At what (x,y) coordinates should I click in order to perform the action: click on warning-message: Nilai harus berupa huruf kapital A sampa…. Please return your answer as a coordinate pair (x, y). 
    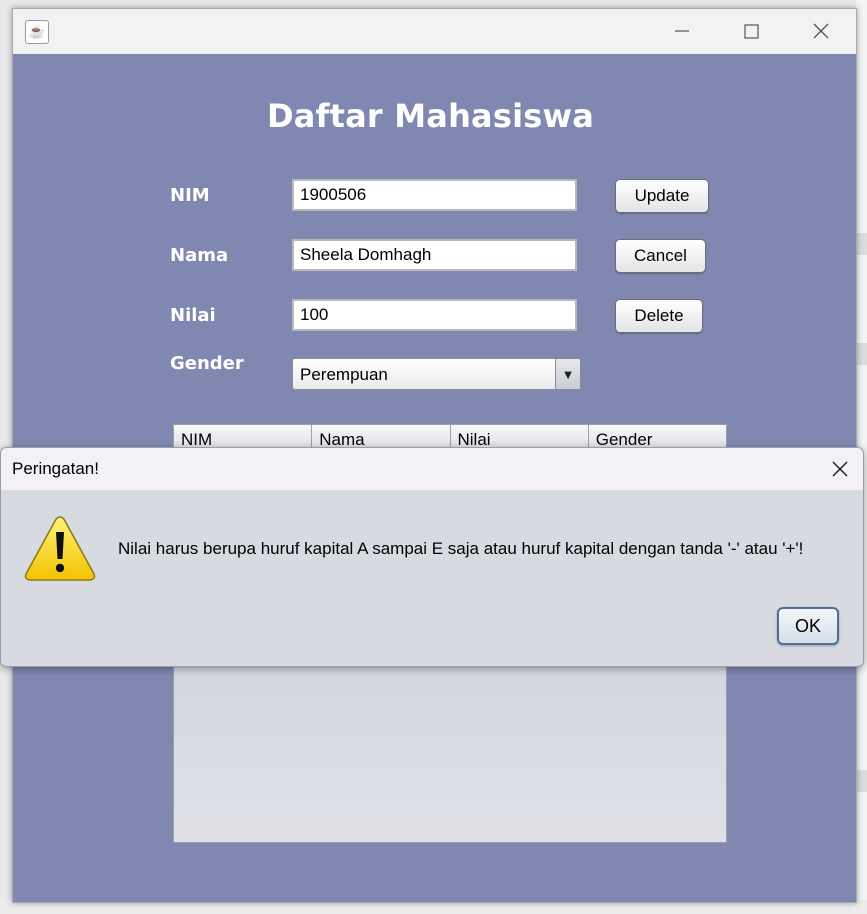
    Looking at the image, I should click on (461, 548).